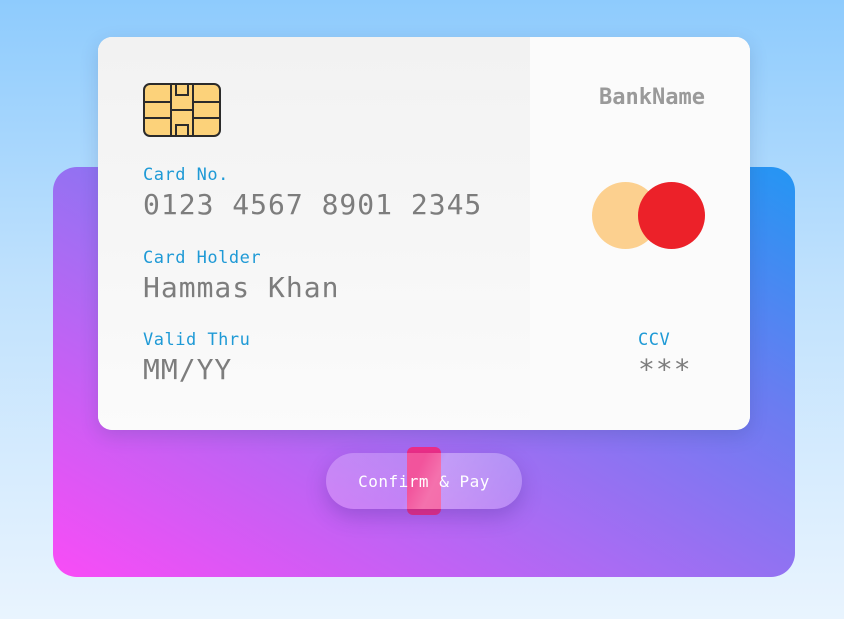 The image size is (844, 619). I want to click on card-number-label: Card No., so click(186, 175).